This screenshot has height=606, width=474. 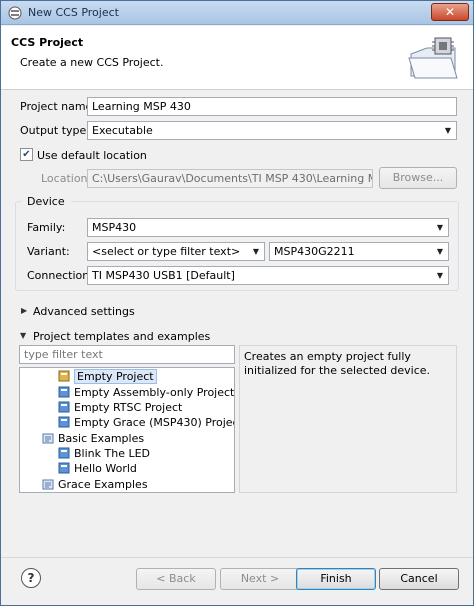 I want to click on check-icon: ✔, so click(x=26, y=154).